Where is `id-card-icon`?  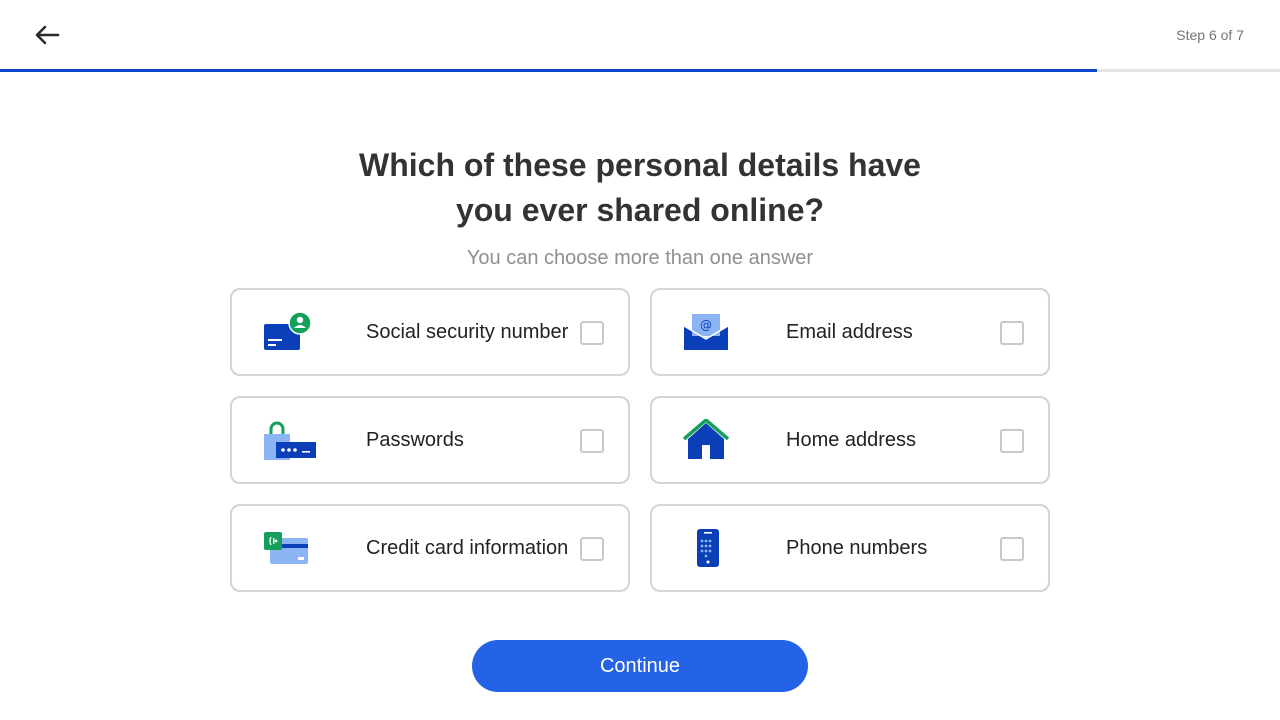 id-card-icon is located at coordinates (289, 332).